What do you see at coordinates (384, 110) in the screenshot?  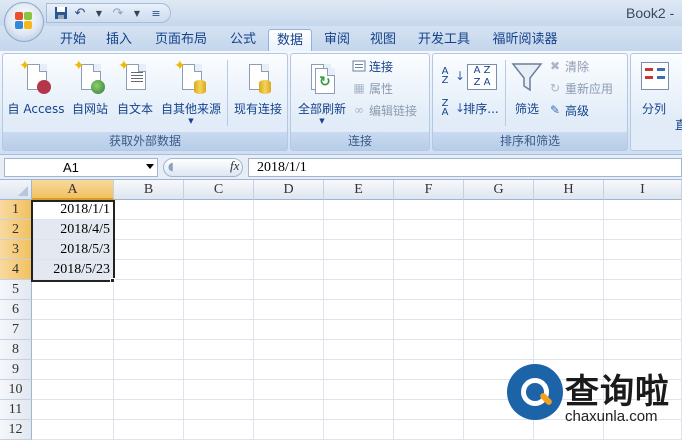 I see `edit-links-button: ∞ 编辑链接` at bounding box center [384, 110].